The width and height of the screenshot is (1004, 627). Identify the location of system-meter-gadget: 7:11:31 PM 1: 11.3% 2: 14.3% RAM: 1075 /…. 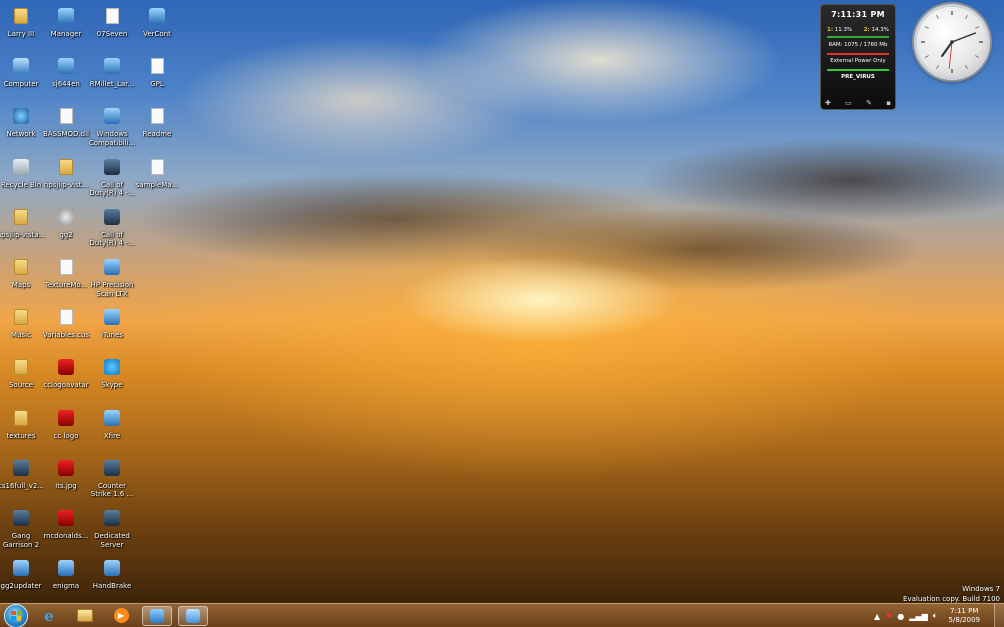
(858, 57).